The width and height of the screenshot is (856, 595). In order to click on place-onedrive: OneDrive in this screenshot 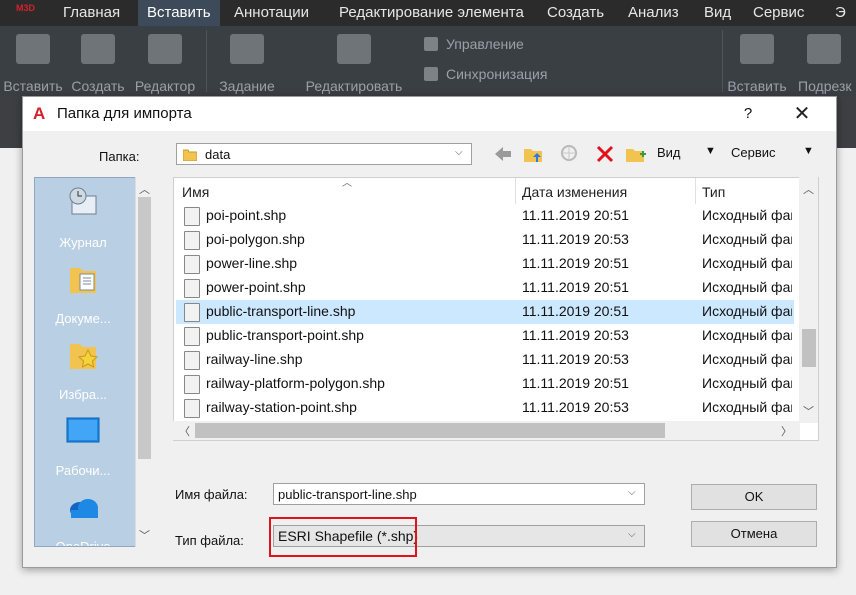, I will do `click(83, 518)`.